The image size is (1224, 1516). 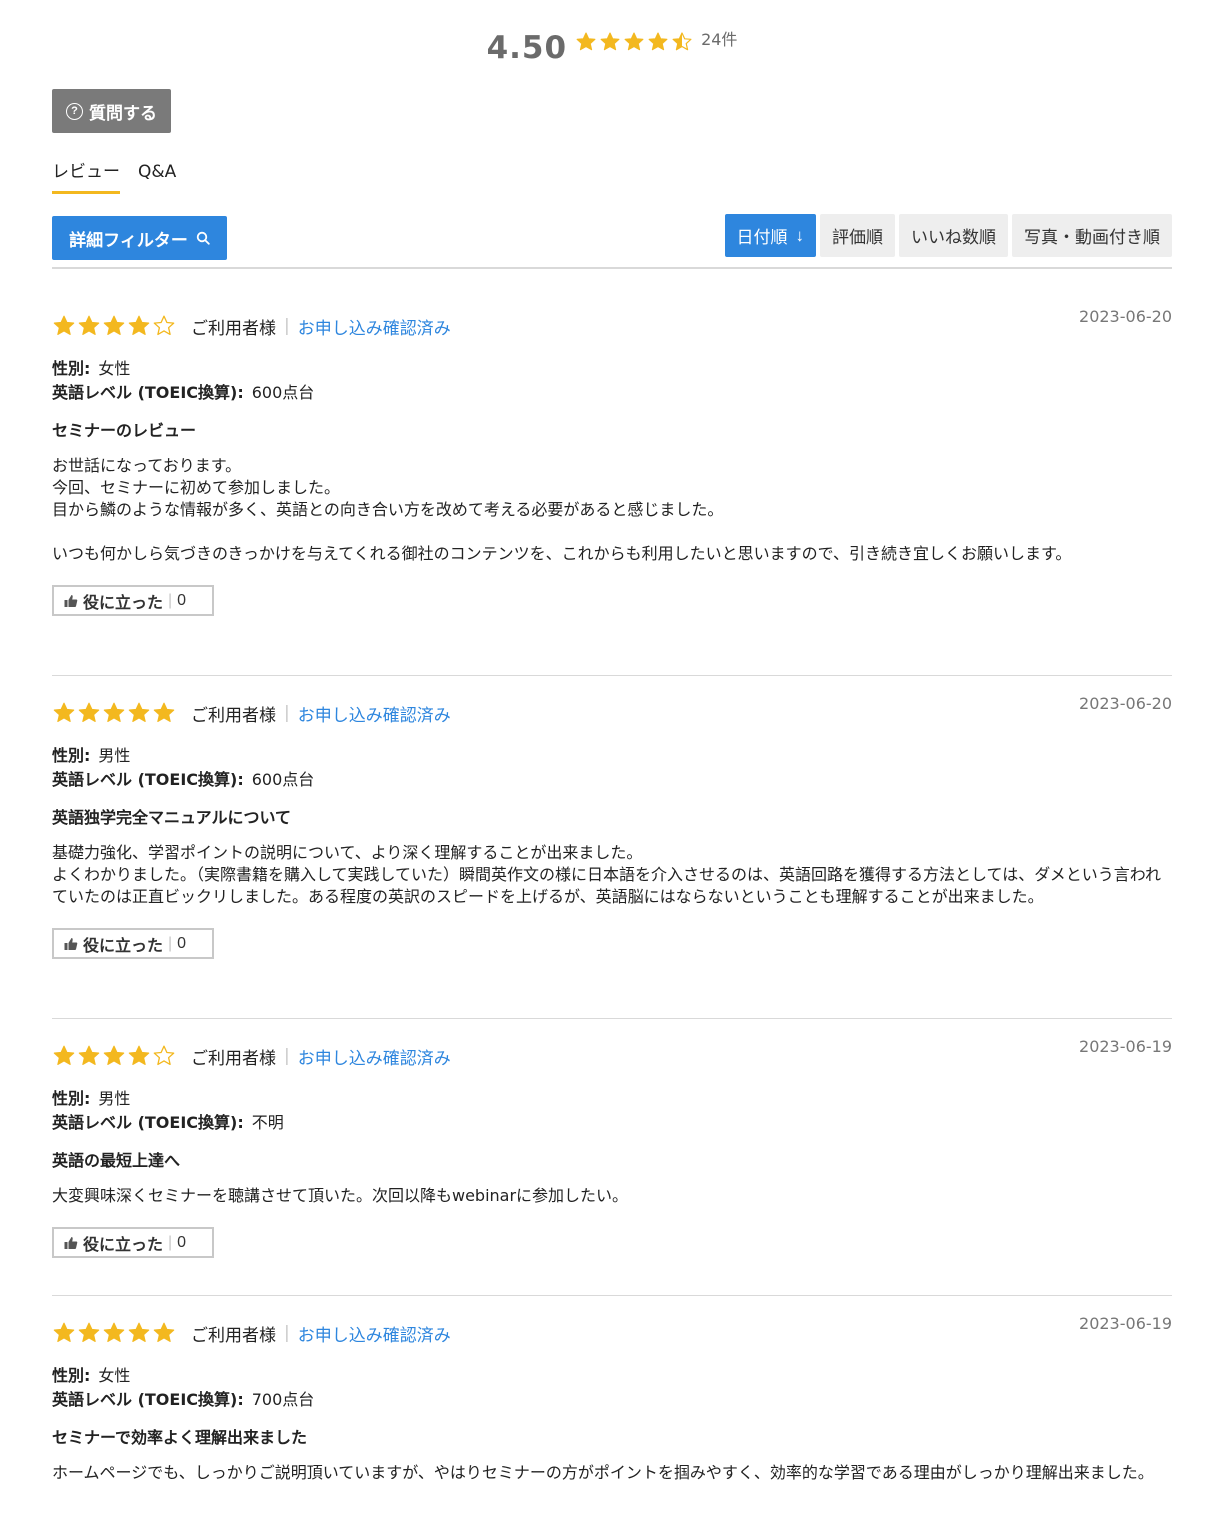 What do you see at coordinates (168, 1122) in the screenshot?
I see `english-level-attribute: 英語レベル (TOEIC換算): 不明` at bounding box center [168, 1122].